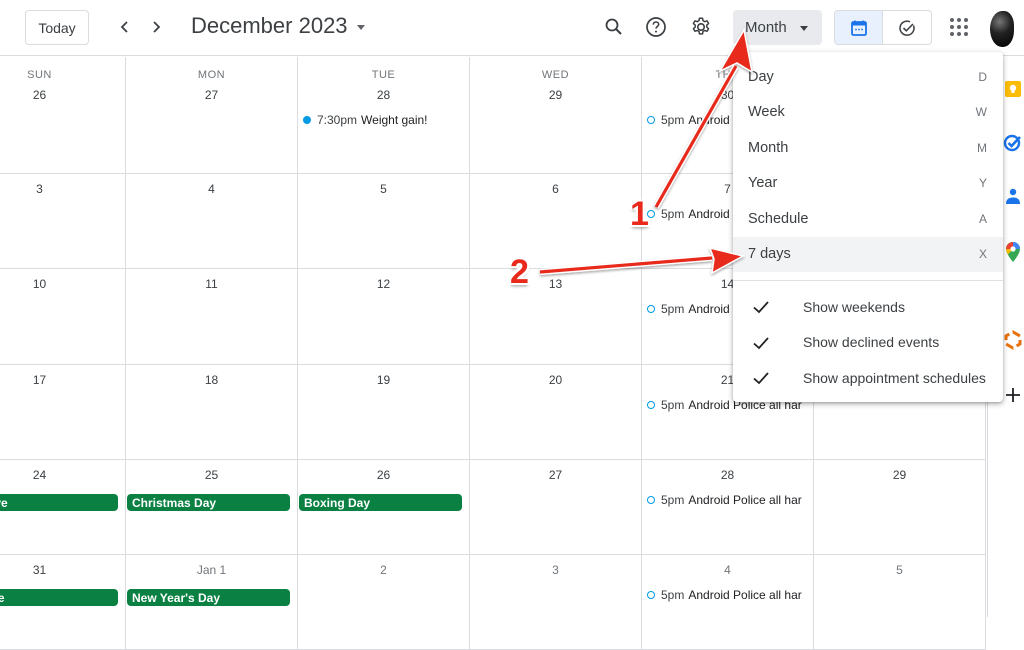  I want to click on day-cell: 6, so click(556, 221).